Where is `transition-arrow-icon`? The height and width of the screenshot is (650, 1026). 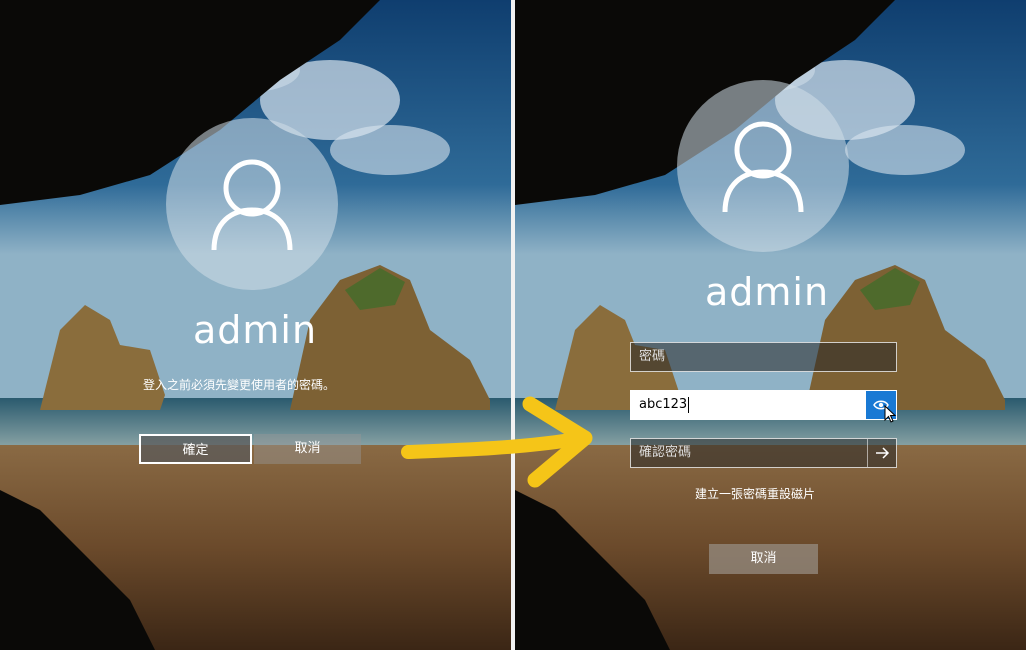
transition-arrow-icon is located at coordinates (497, 442).